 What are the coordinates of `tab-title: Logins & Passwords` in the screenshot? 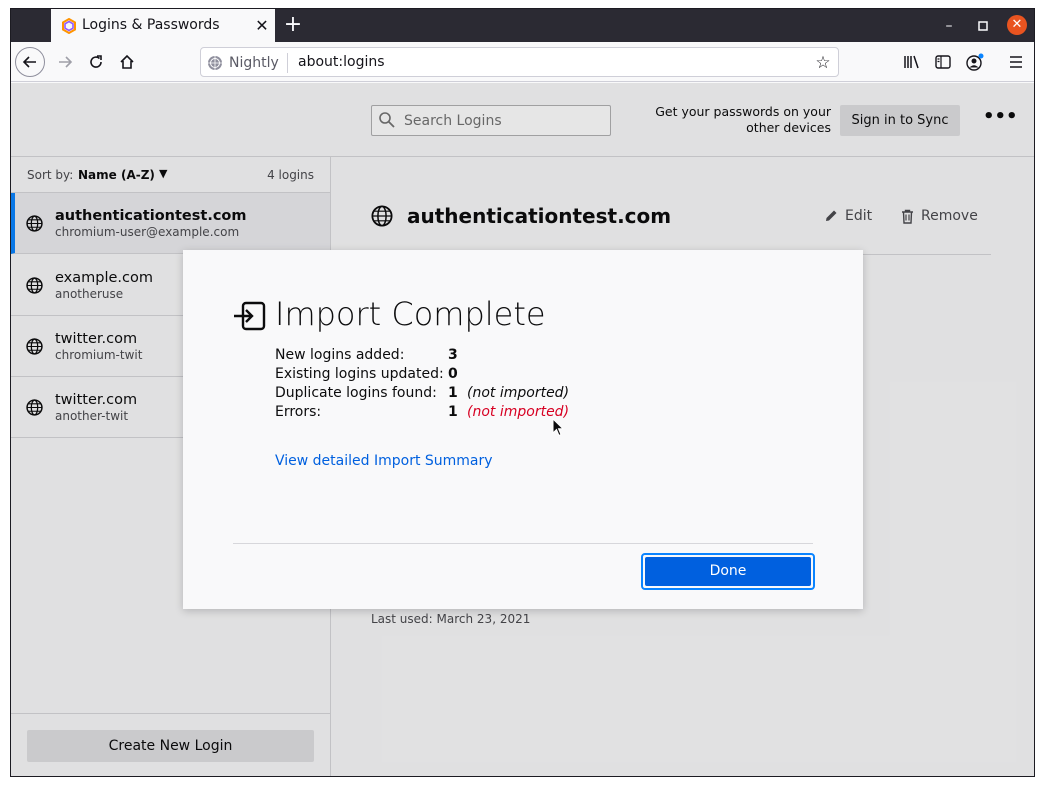 It's located at (151, 25).